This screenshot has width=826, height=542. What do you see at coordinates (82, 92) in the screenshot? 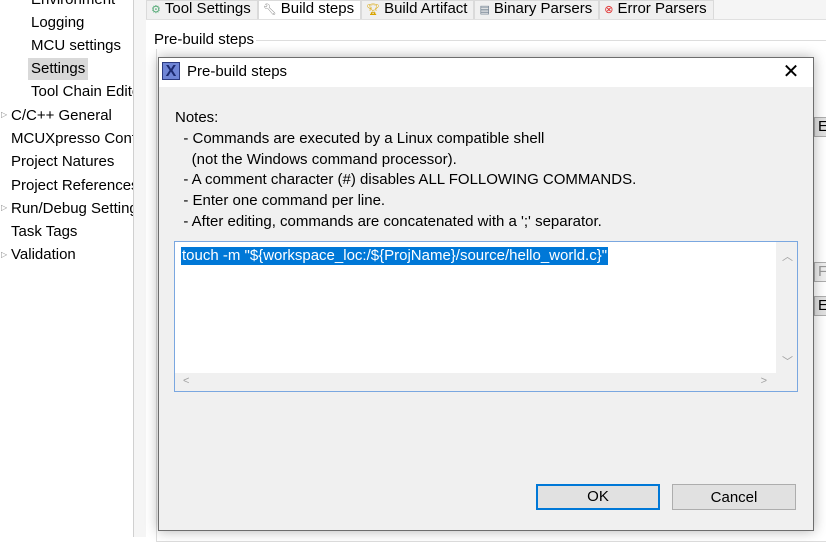
I see `tree-item-tool-chain-editor: Tool Chain Editor` at bounding box center [82, 92].